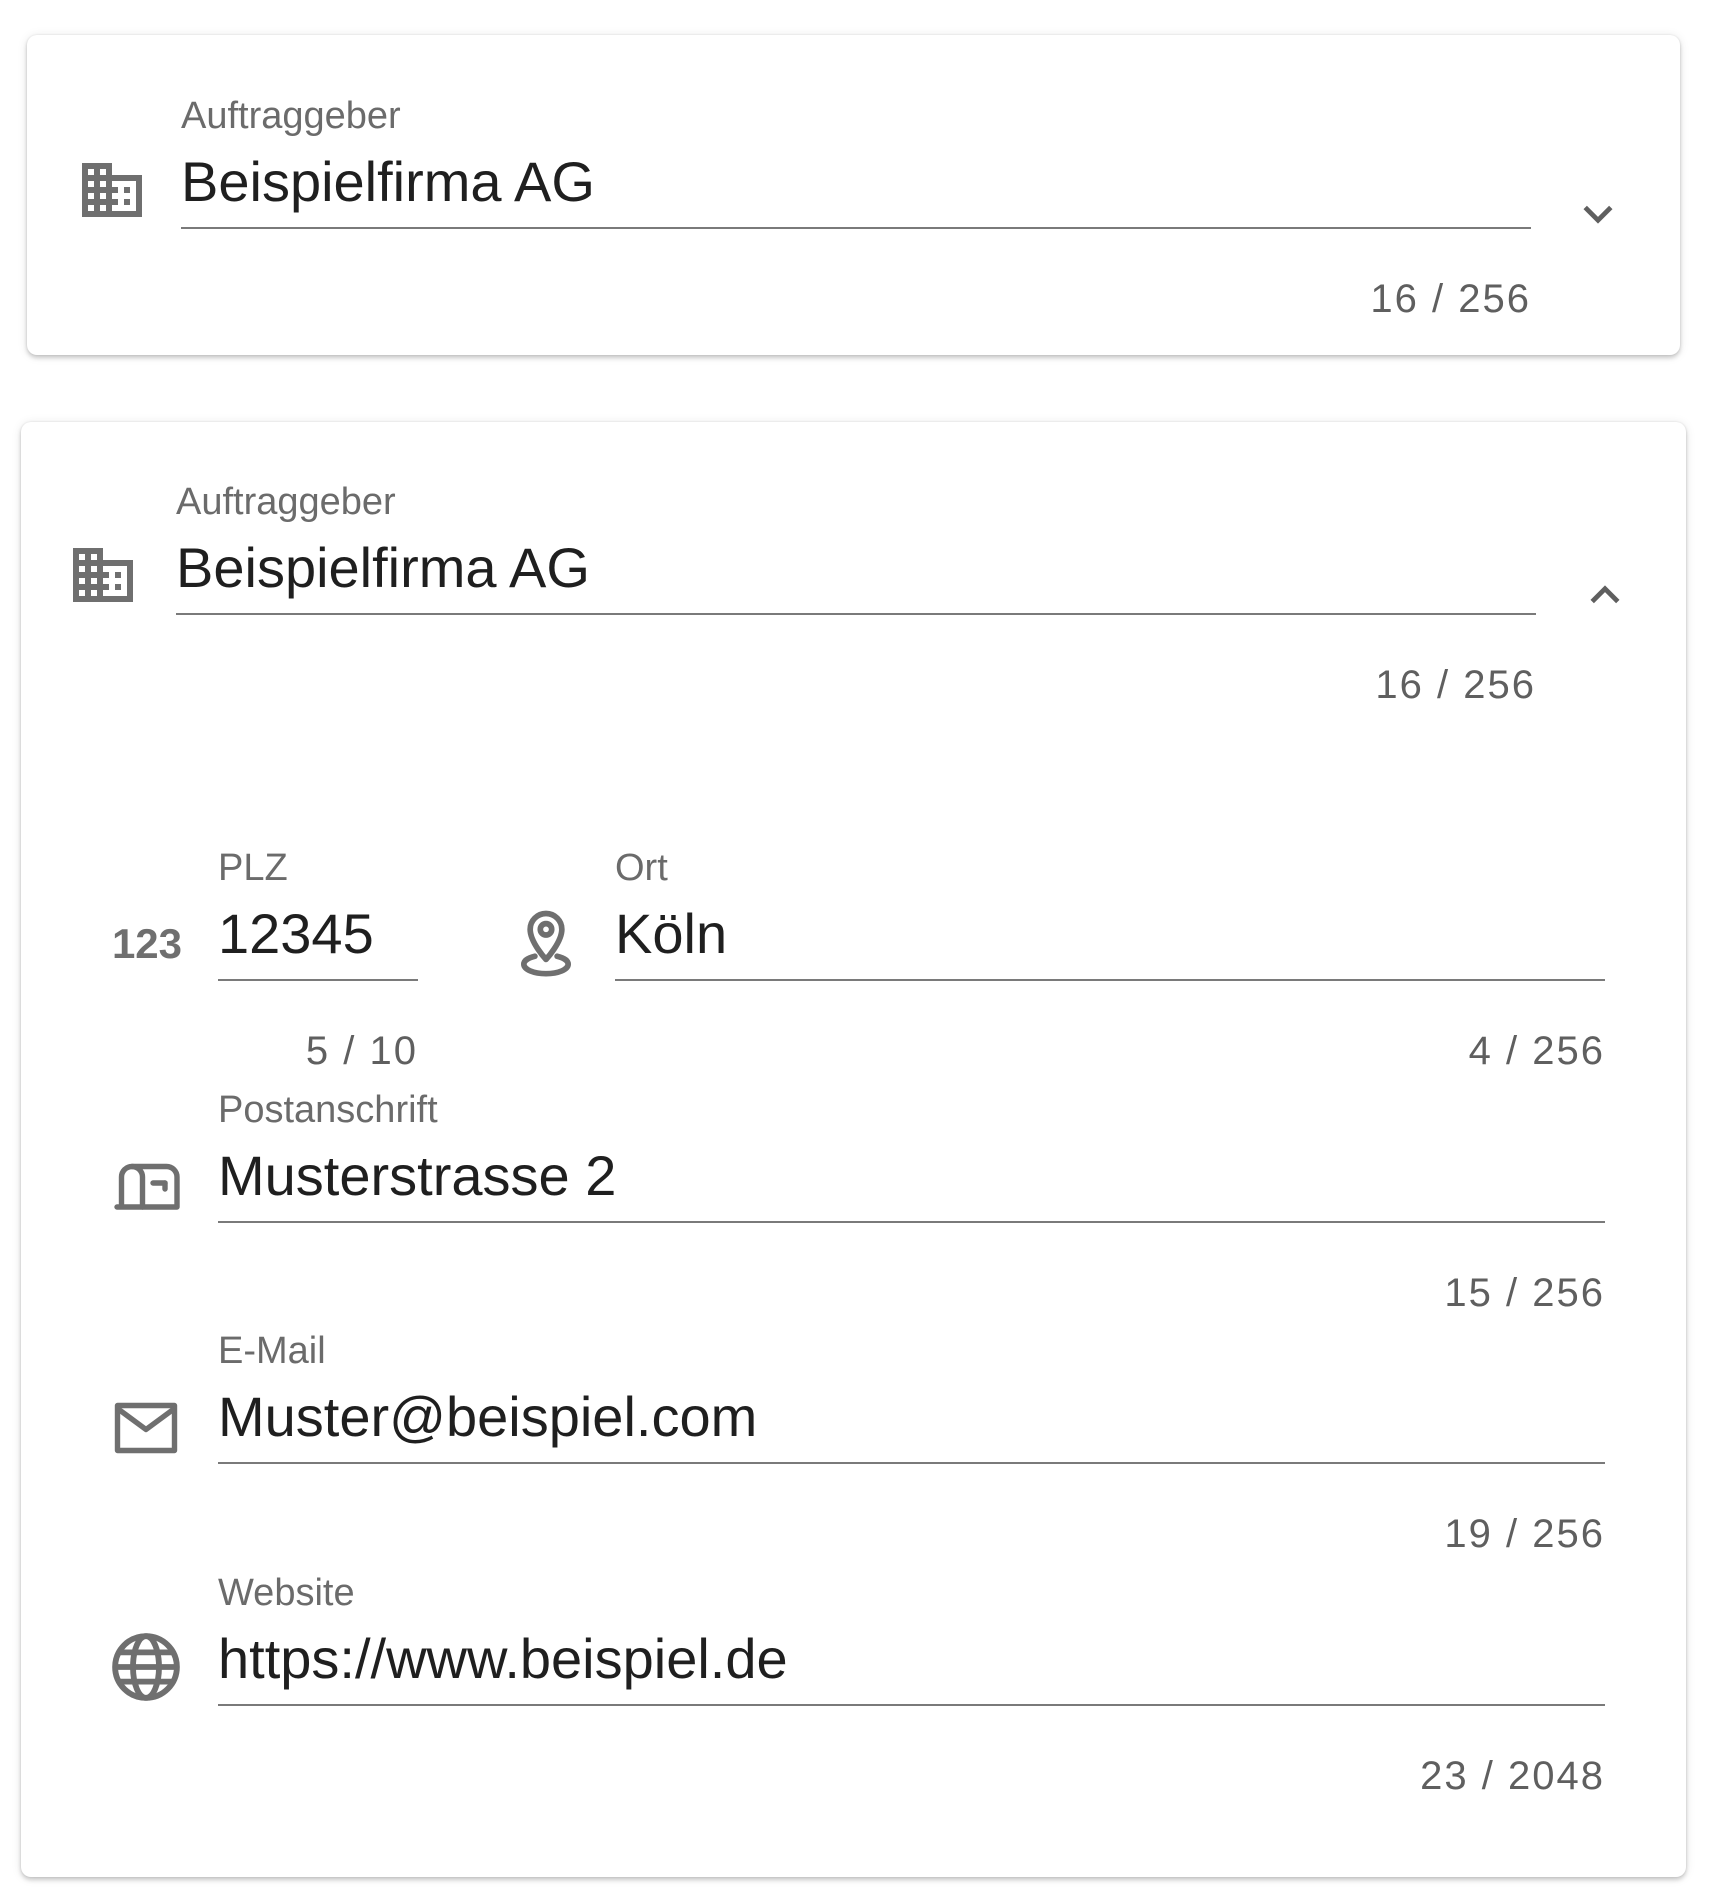 This screenshot has height=1902, width=1709. I want to click on address-underline, so click(911, 1222).